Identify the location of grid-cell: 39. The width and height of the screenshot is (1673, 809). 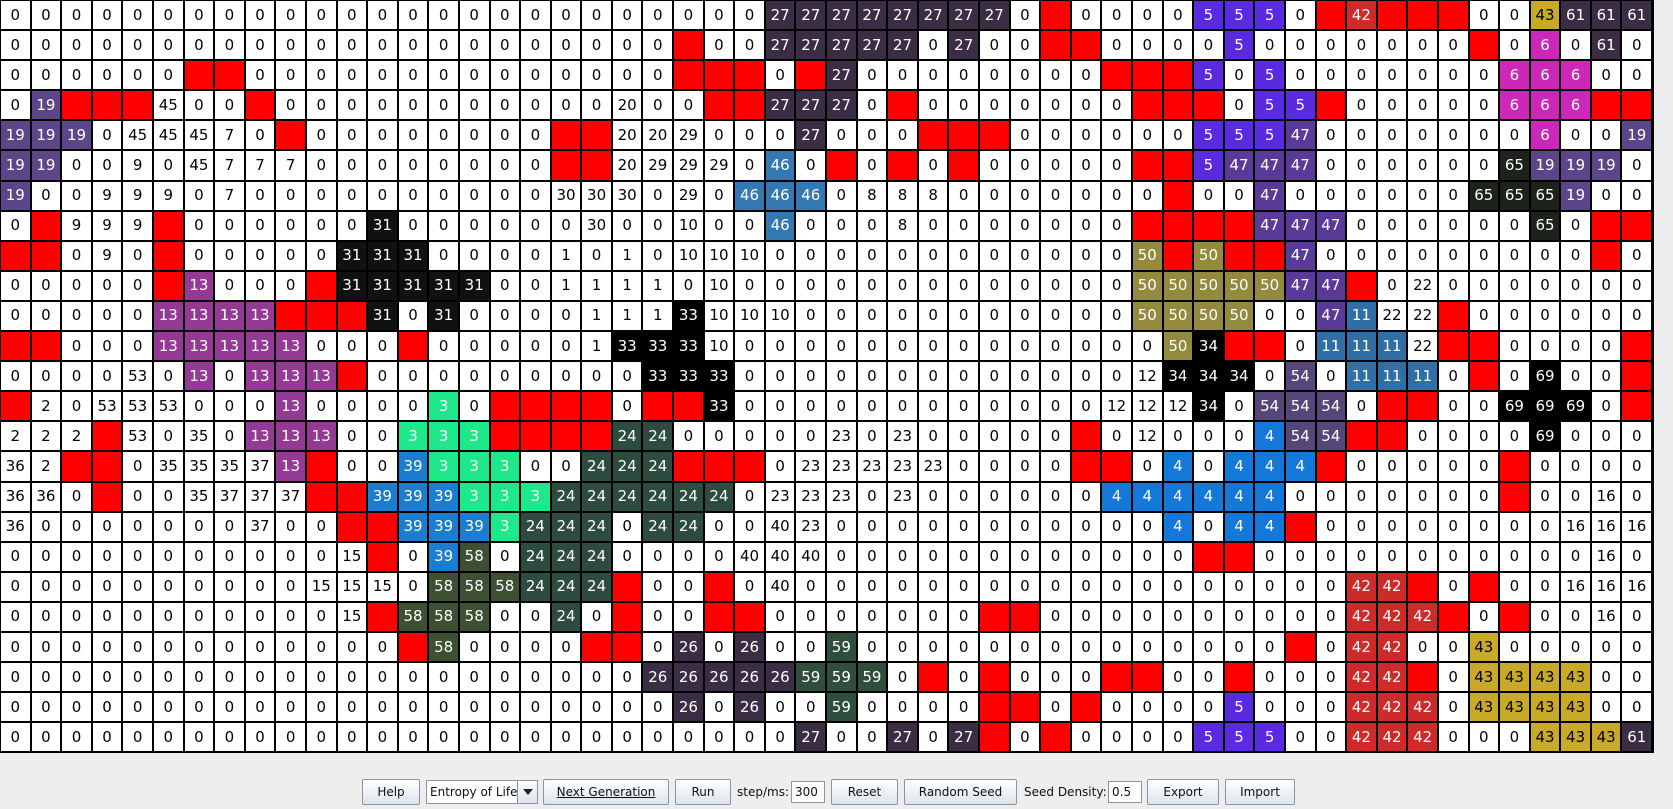
(443, 556).